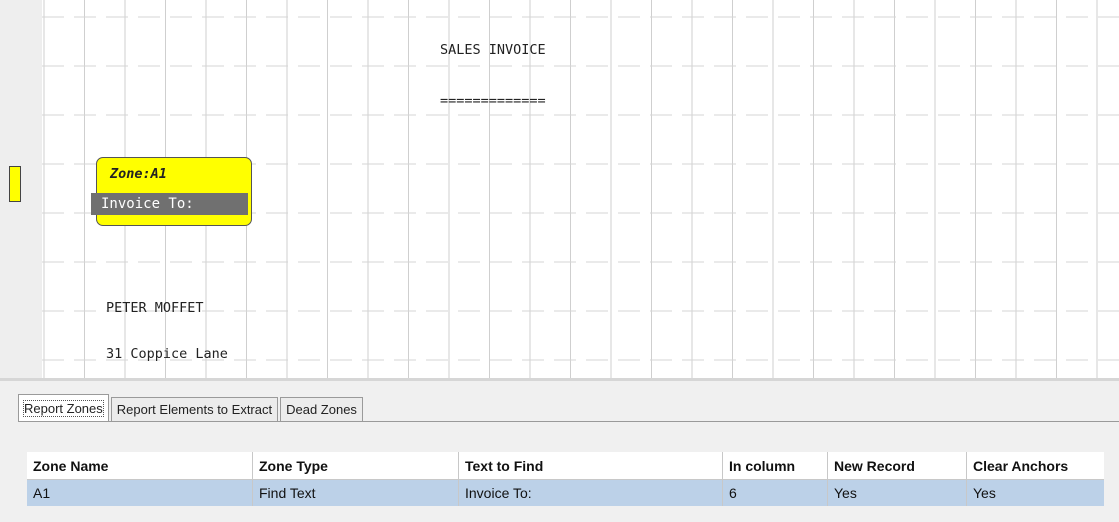 Image resolution: width=1119 pixels, height=522 pixels. Describe the element at coordinates (140, 466) in the screenshot. I see `column-header-zone-name: Zone Name` at that location.